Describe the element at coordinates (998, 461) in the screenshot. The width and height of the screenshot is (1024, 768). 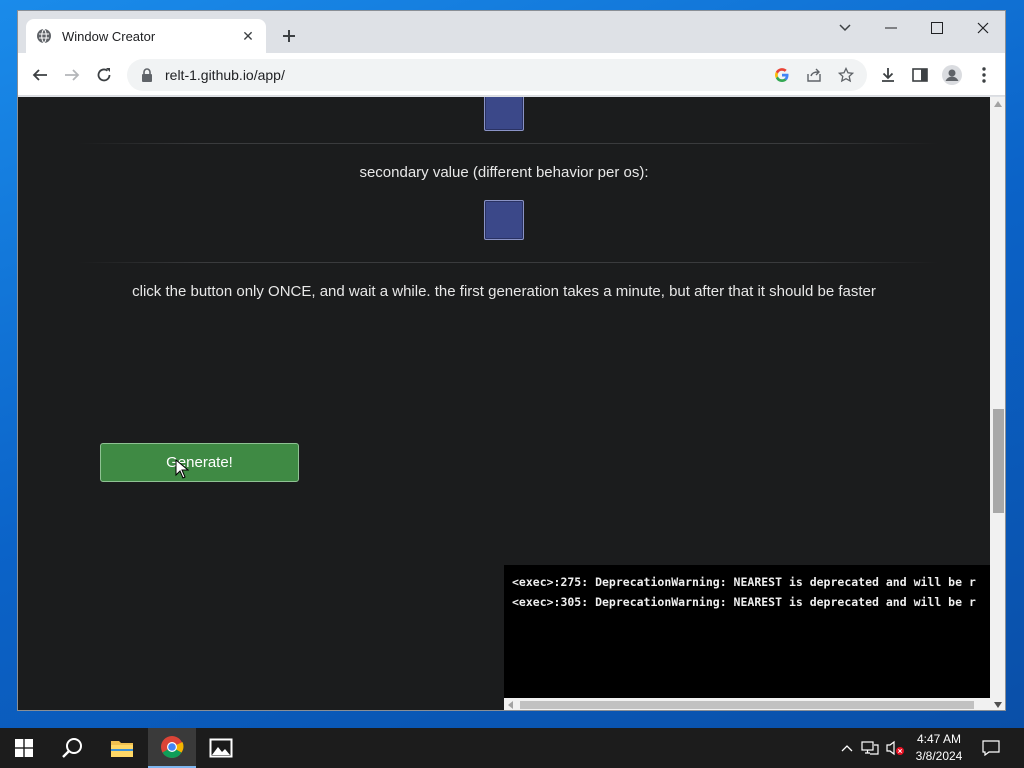
I see `page-scroll-thumb` at that location.